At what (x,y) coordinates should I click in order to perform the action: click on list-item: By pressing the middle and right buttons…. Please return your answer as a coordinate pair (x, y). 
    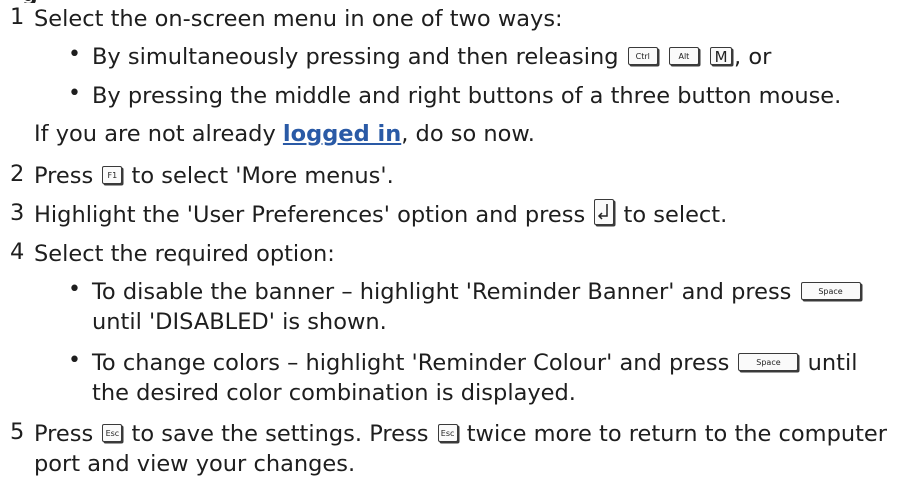
    Looking at the image, I should click on (467, 96).